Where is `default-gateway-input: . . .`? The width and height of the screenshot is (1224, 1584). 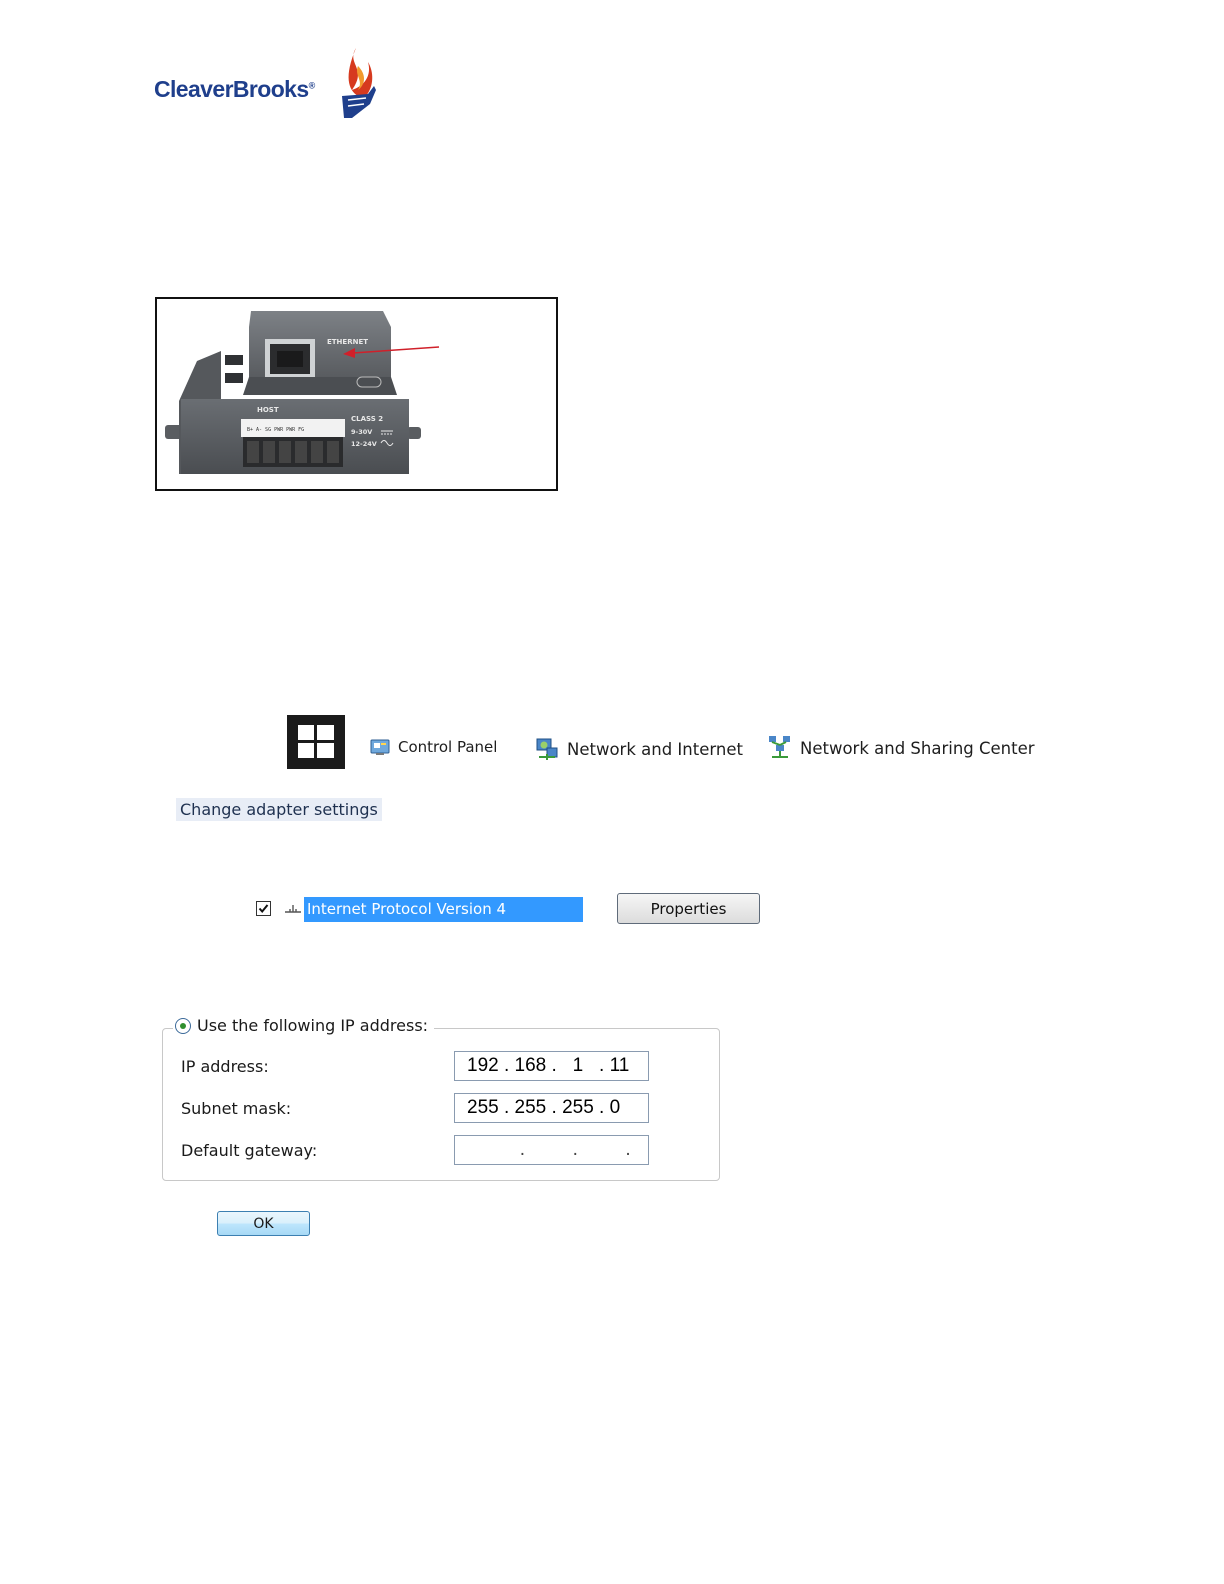 default-gateway-input: . . . is located at coordinates (551, 1150).